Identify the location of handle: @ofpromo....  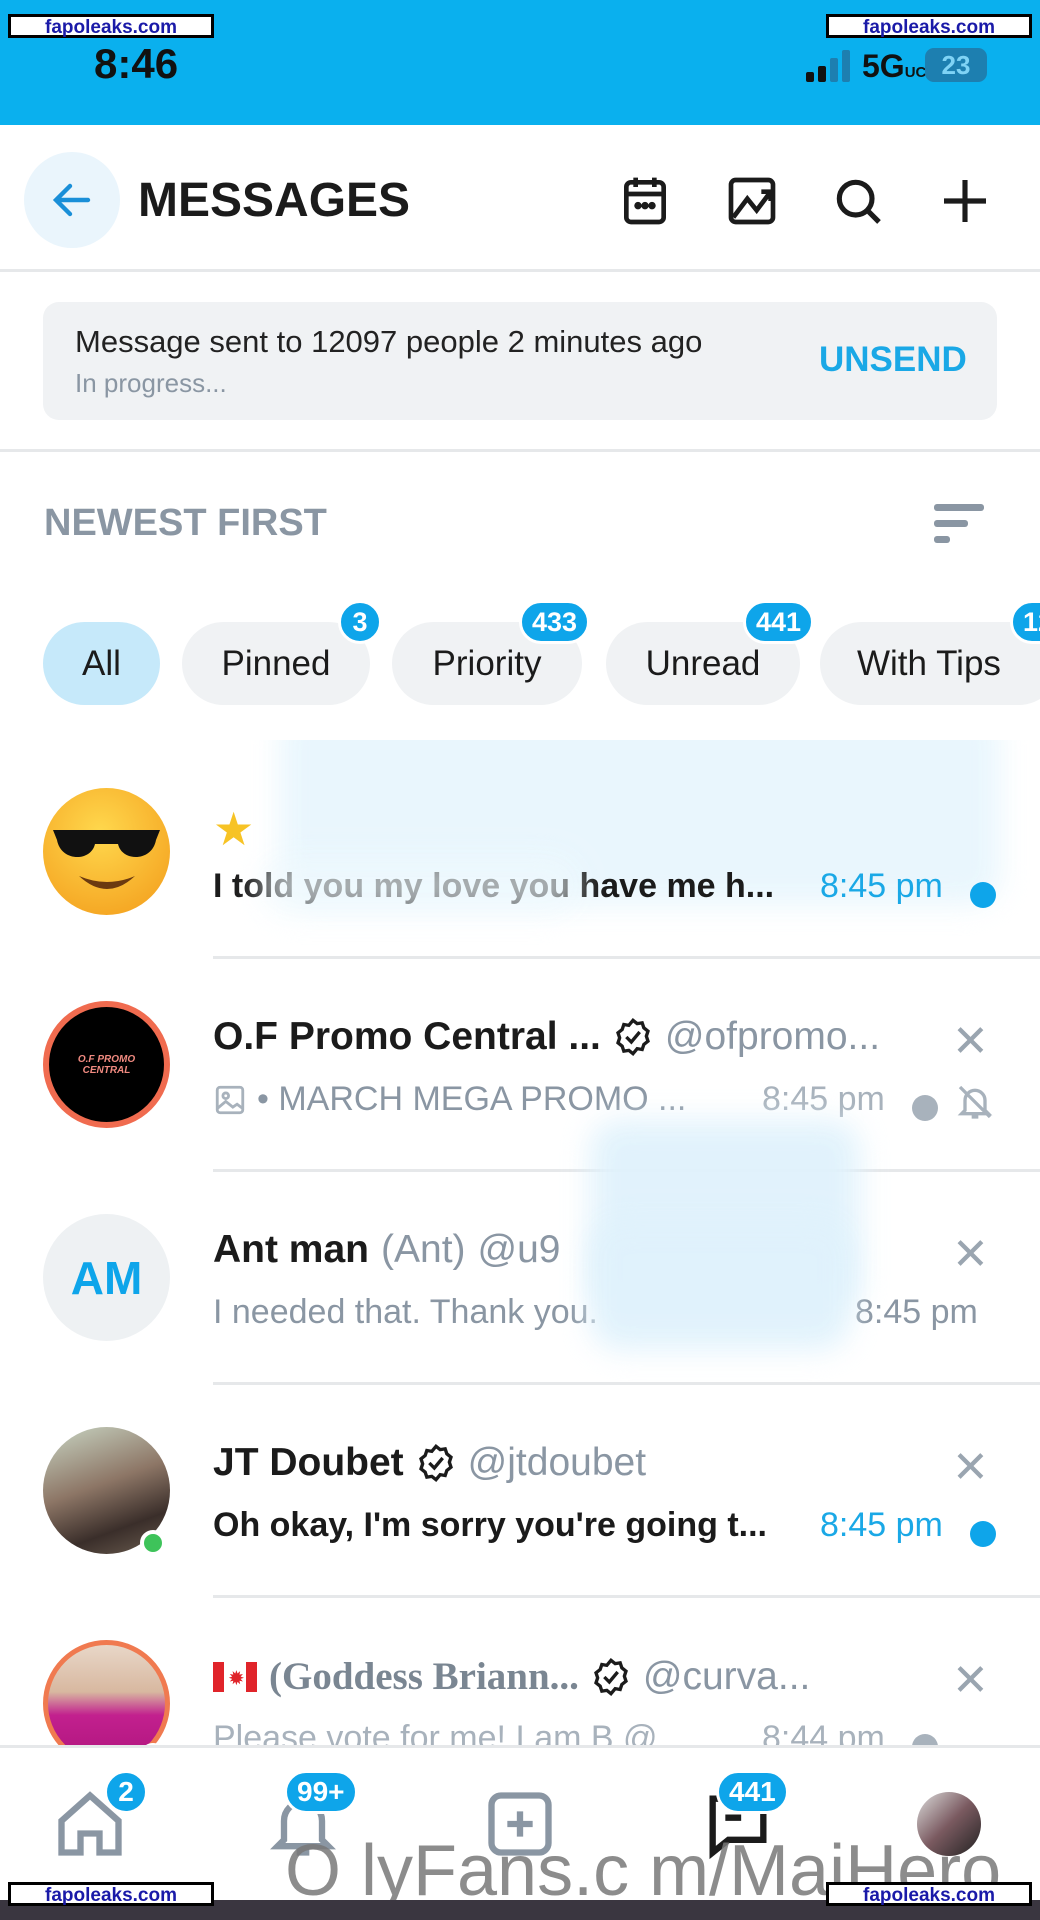
(772, 1036).